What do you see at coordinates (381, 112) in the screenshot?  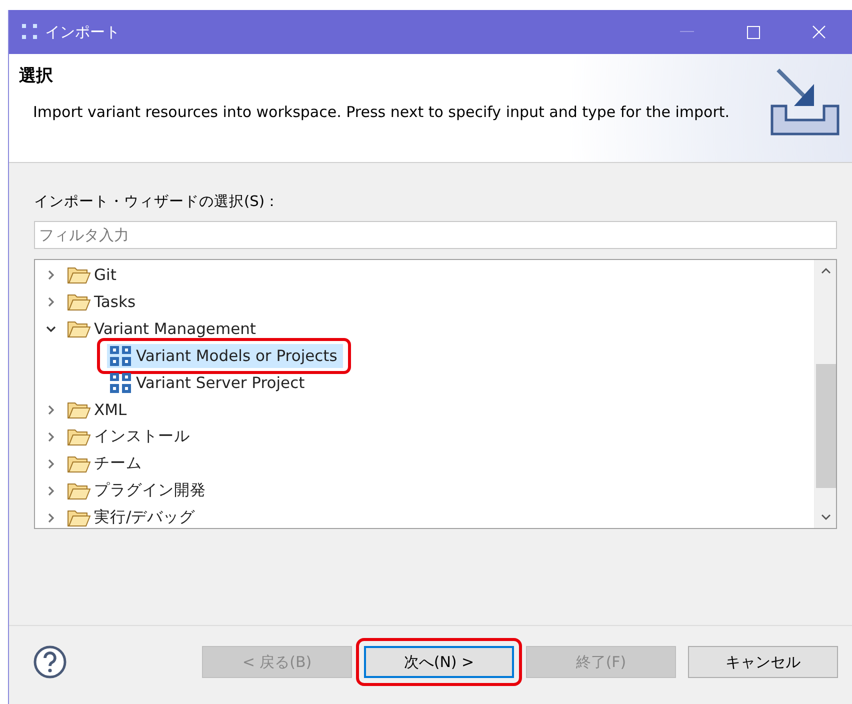 I see `page-description: Import variant resources into workspace. Press next to specify input and type for the import.` at bounding box center [381, 112].